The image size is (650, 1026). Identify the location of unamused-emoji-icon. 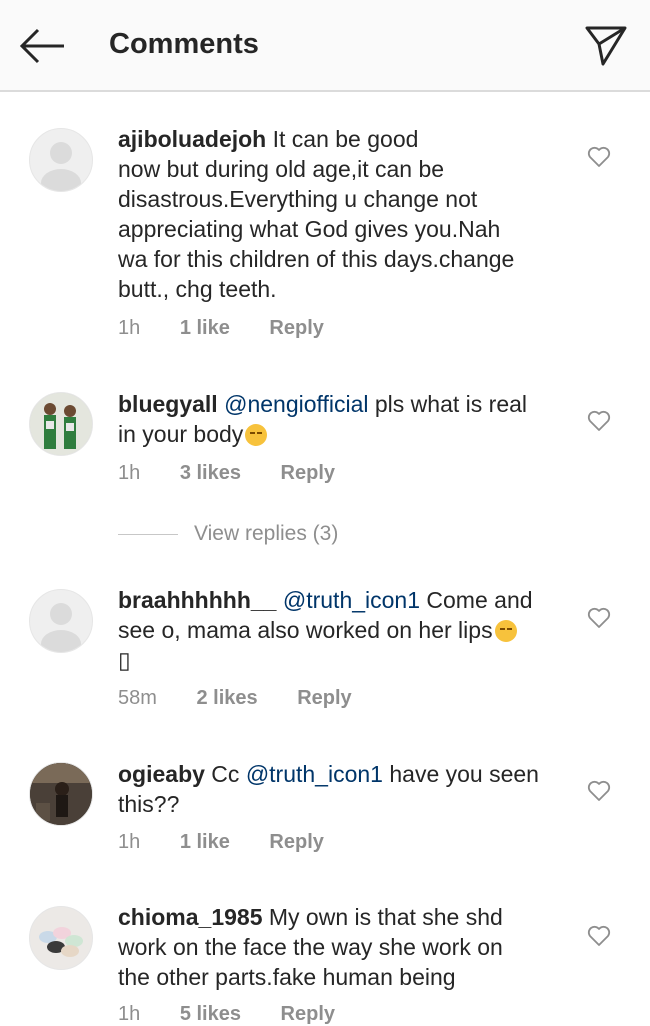
(256, 435).